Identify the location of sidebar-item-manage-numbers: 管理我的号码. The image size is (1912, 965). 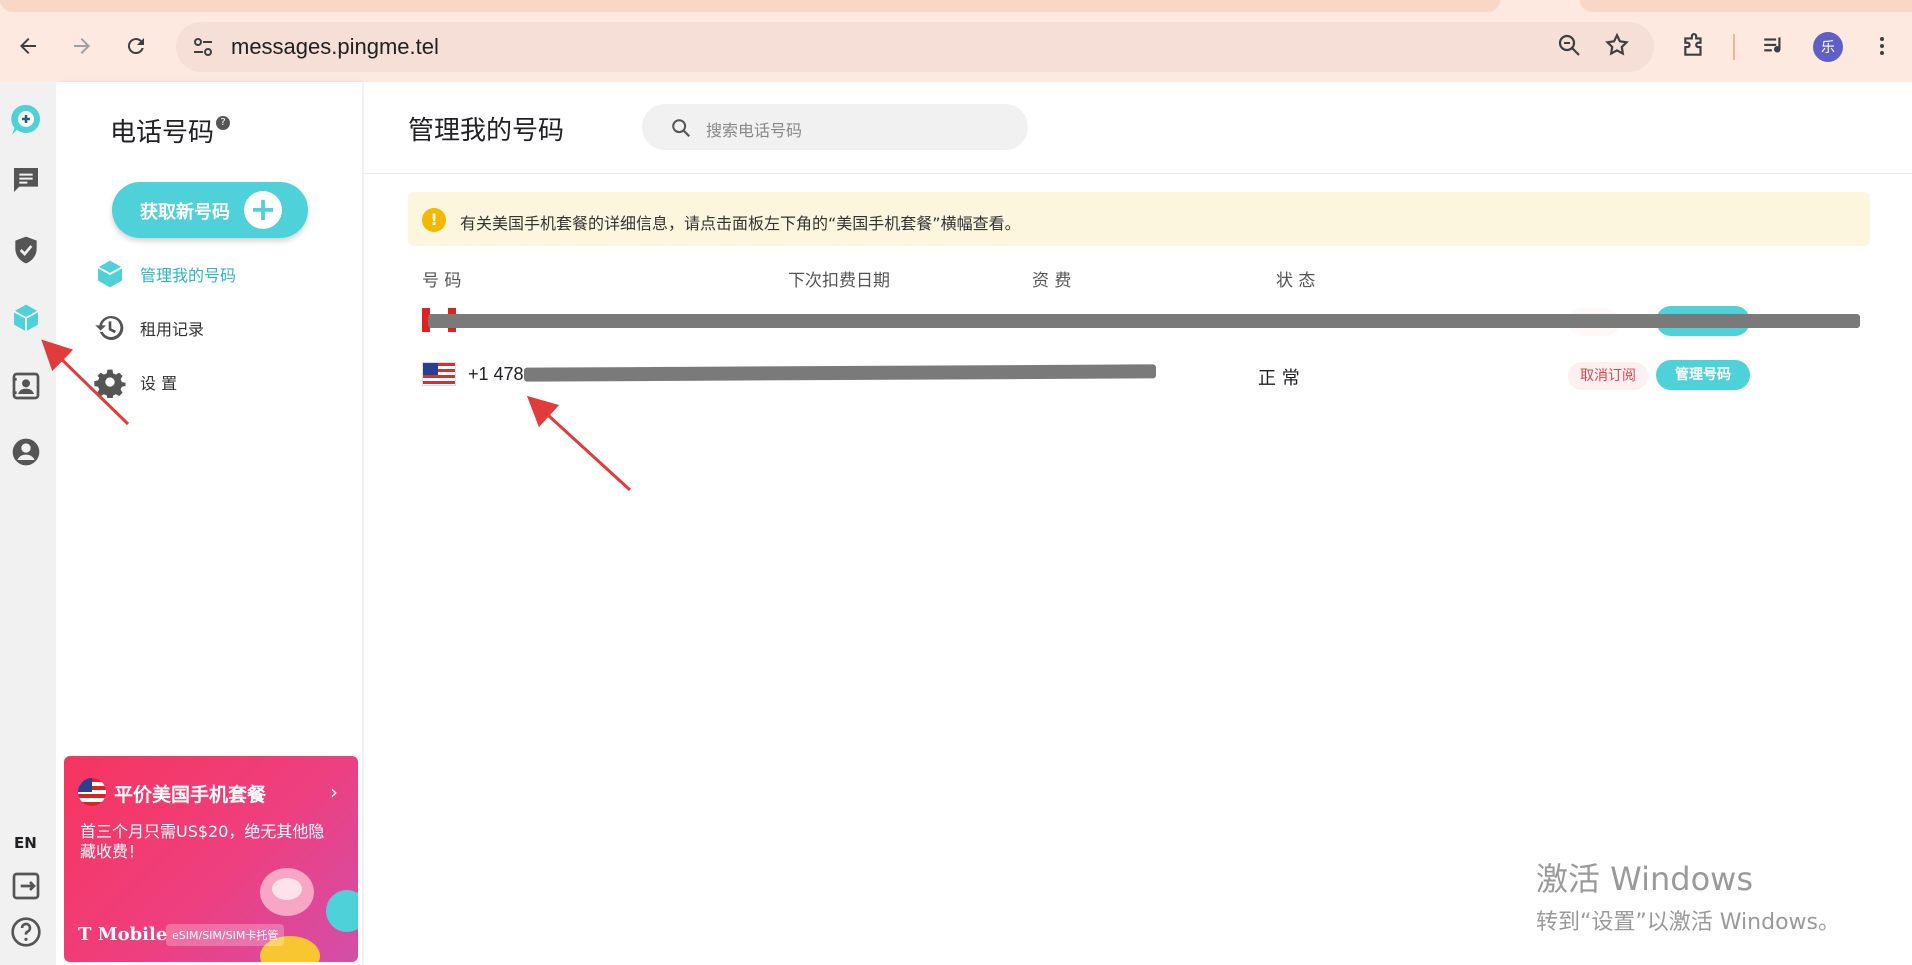
(165, 274).